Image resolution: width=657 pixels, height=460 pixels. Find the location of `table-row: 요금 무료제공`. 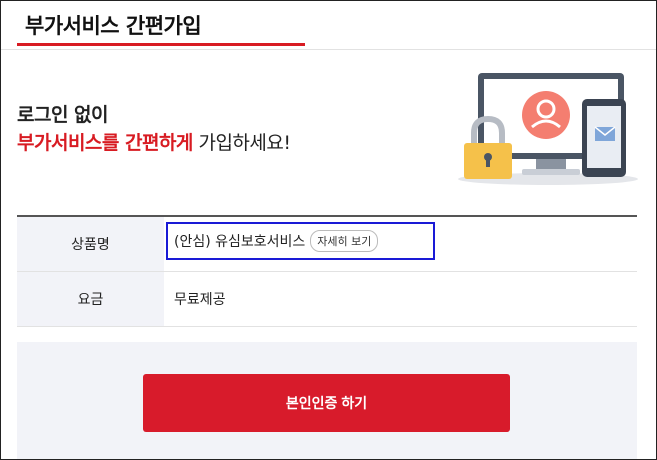

table-row: 요금 무료제공 is located at coordinates (327, 299).